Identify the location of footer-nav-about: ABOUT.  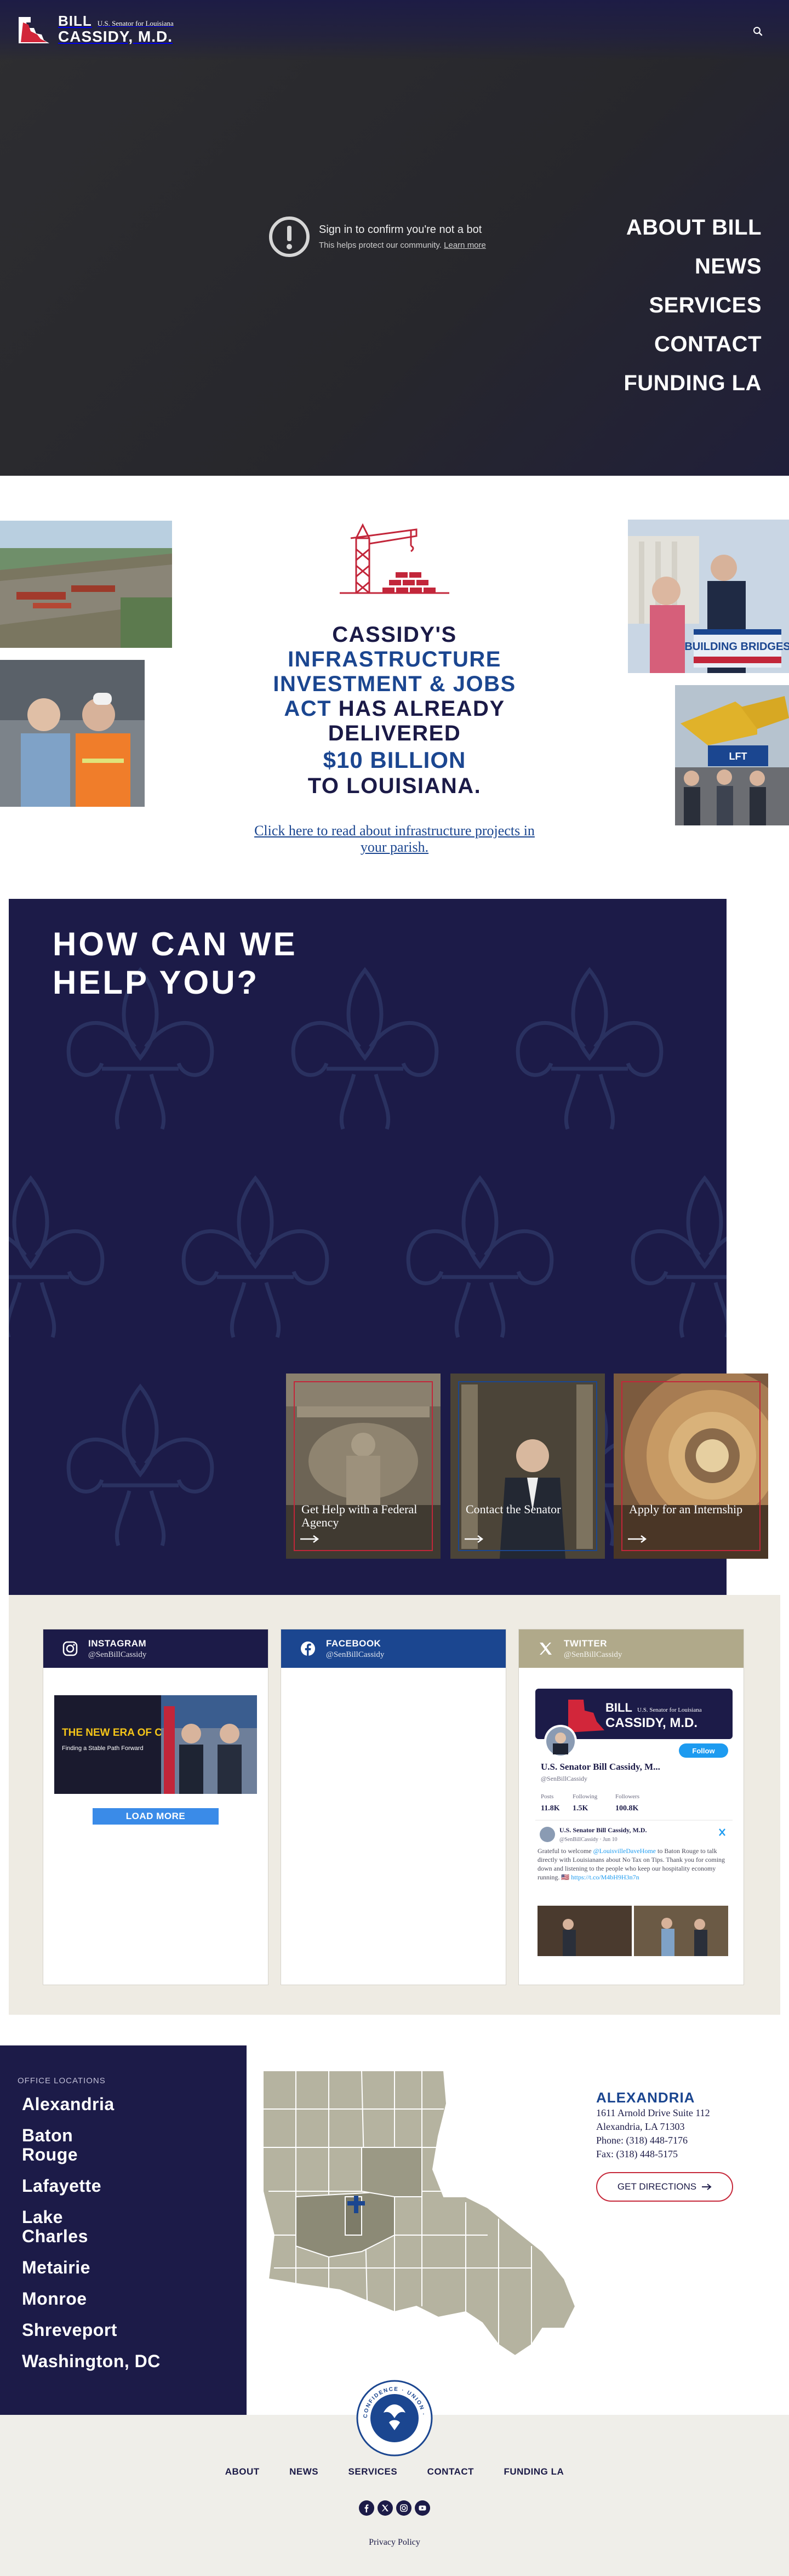
(243, 2471).